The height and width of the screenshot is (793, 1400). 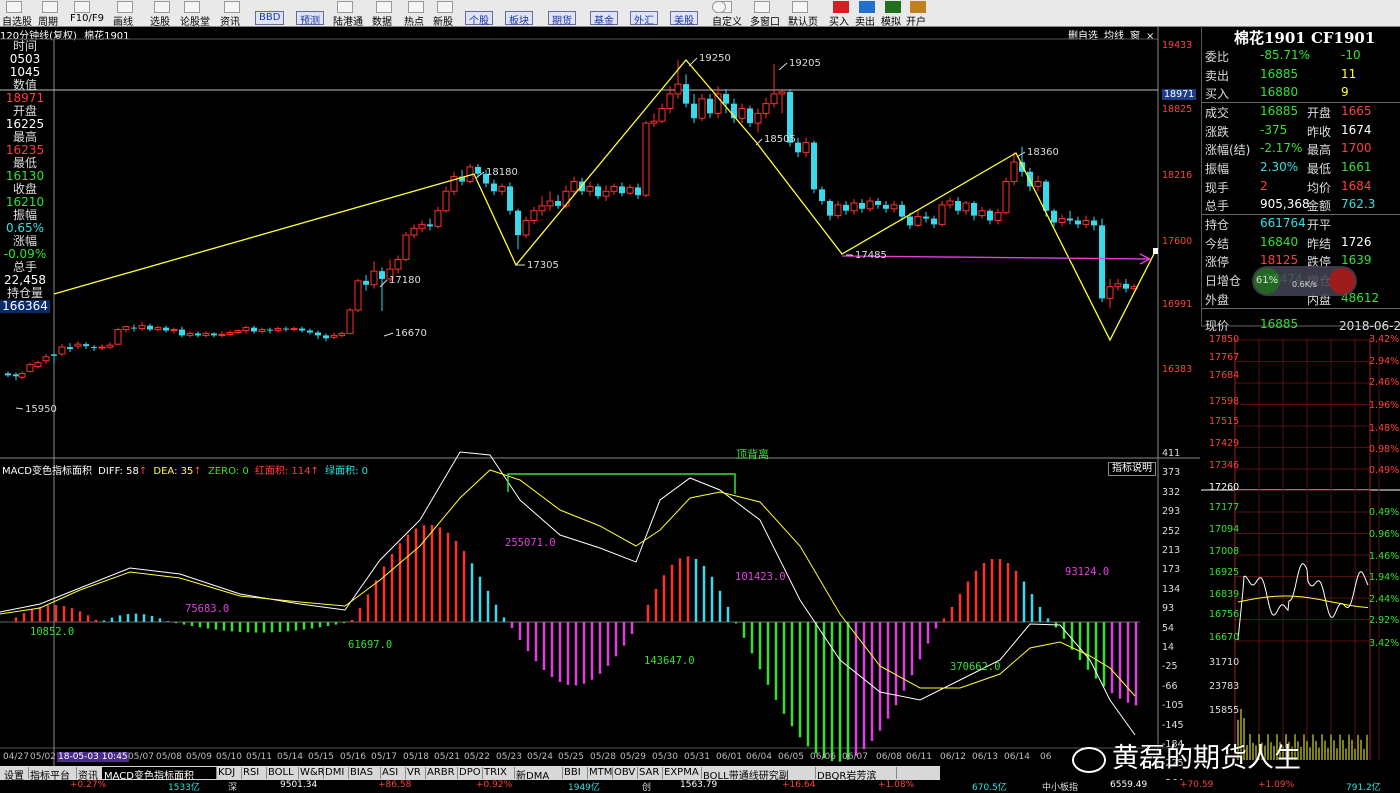 What do you see at coordinates (282, 773) in the screenshot?
I see `indicator-tab: BOLL` at bounding box center [282, 773].